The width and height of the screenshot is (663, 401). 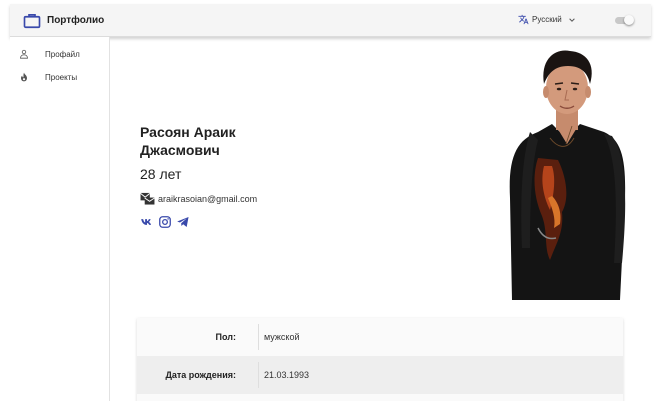 I want to click on chevron-down-icon, so click(x=571, y=19).